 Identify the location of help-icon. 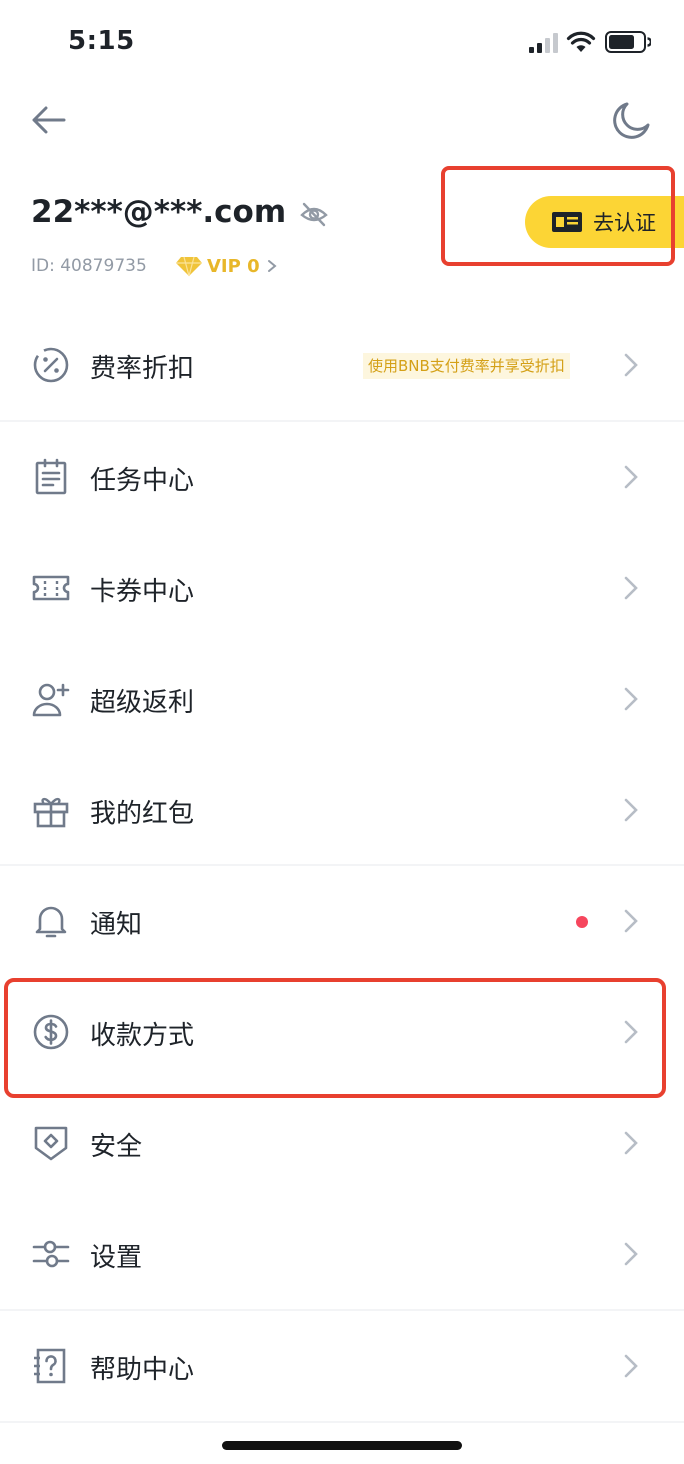
(50, 1366).